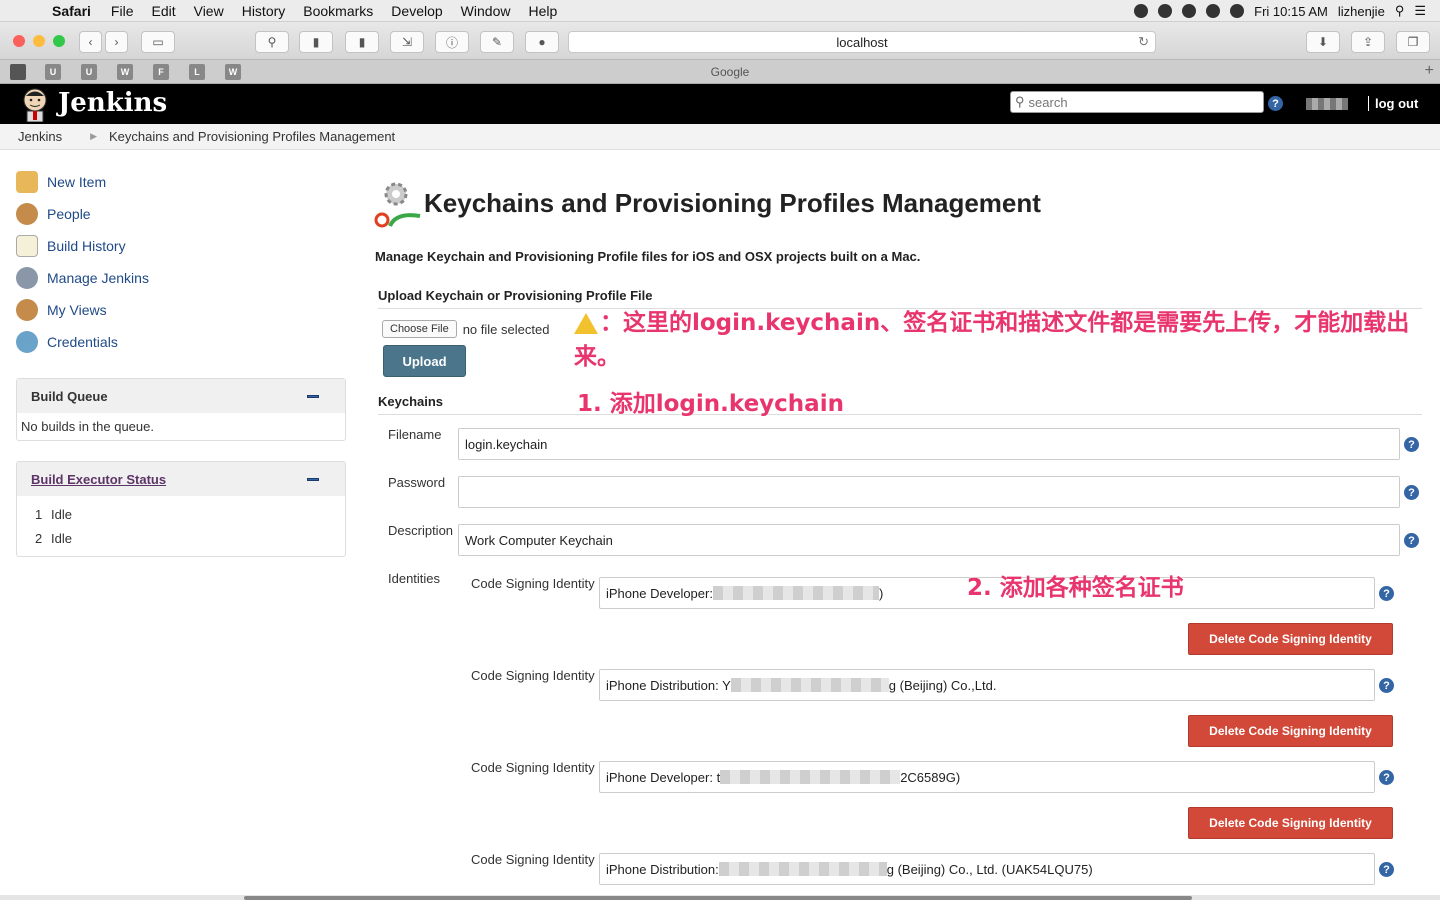  What do you see at coordinates (730, 72) in the screenshot?
I see `tab-title: Google` at bounding box center [730, 72].